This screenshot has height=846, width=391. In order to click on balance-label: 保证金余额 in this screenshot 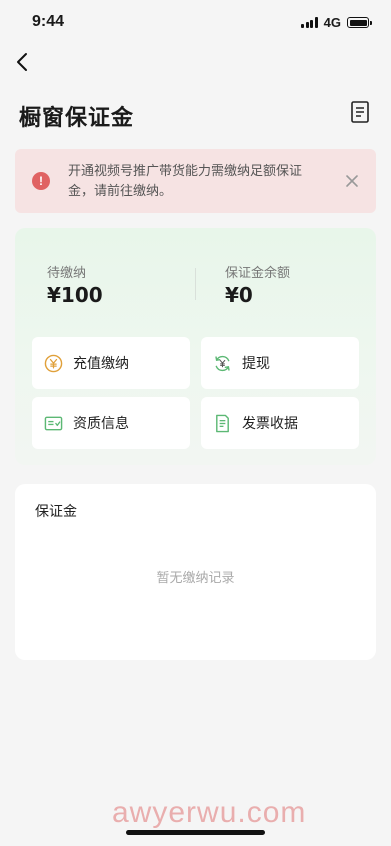, I will do `click(258, 273)`.